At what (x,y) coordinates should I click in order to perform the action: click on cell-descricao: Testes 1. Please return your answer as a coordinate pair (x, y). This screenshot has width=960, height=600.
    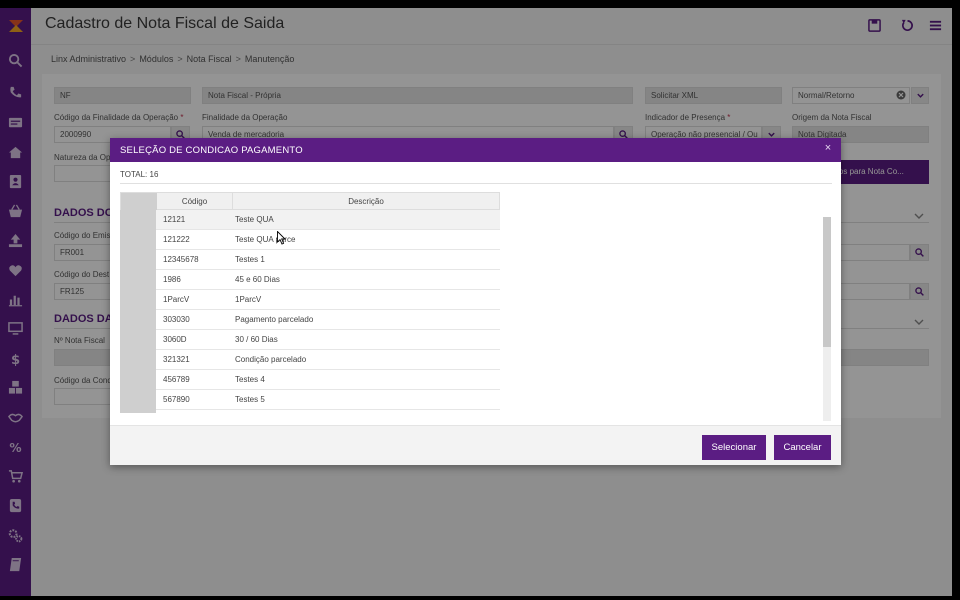
    Looking at the image, I should click on (250, 259).